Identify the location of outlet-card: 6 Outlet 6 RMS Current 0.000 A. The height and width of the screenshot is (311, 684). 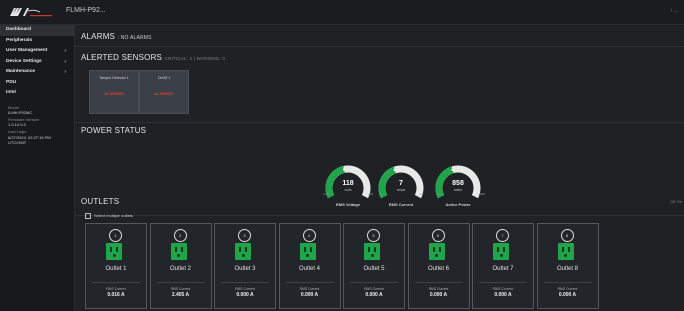
(438, 266).